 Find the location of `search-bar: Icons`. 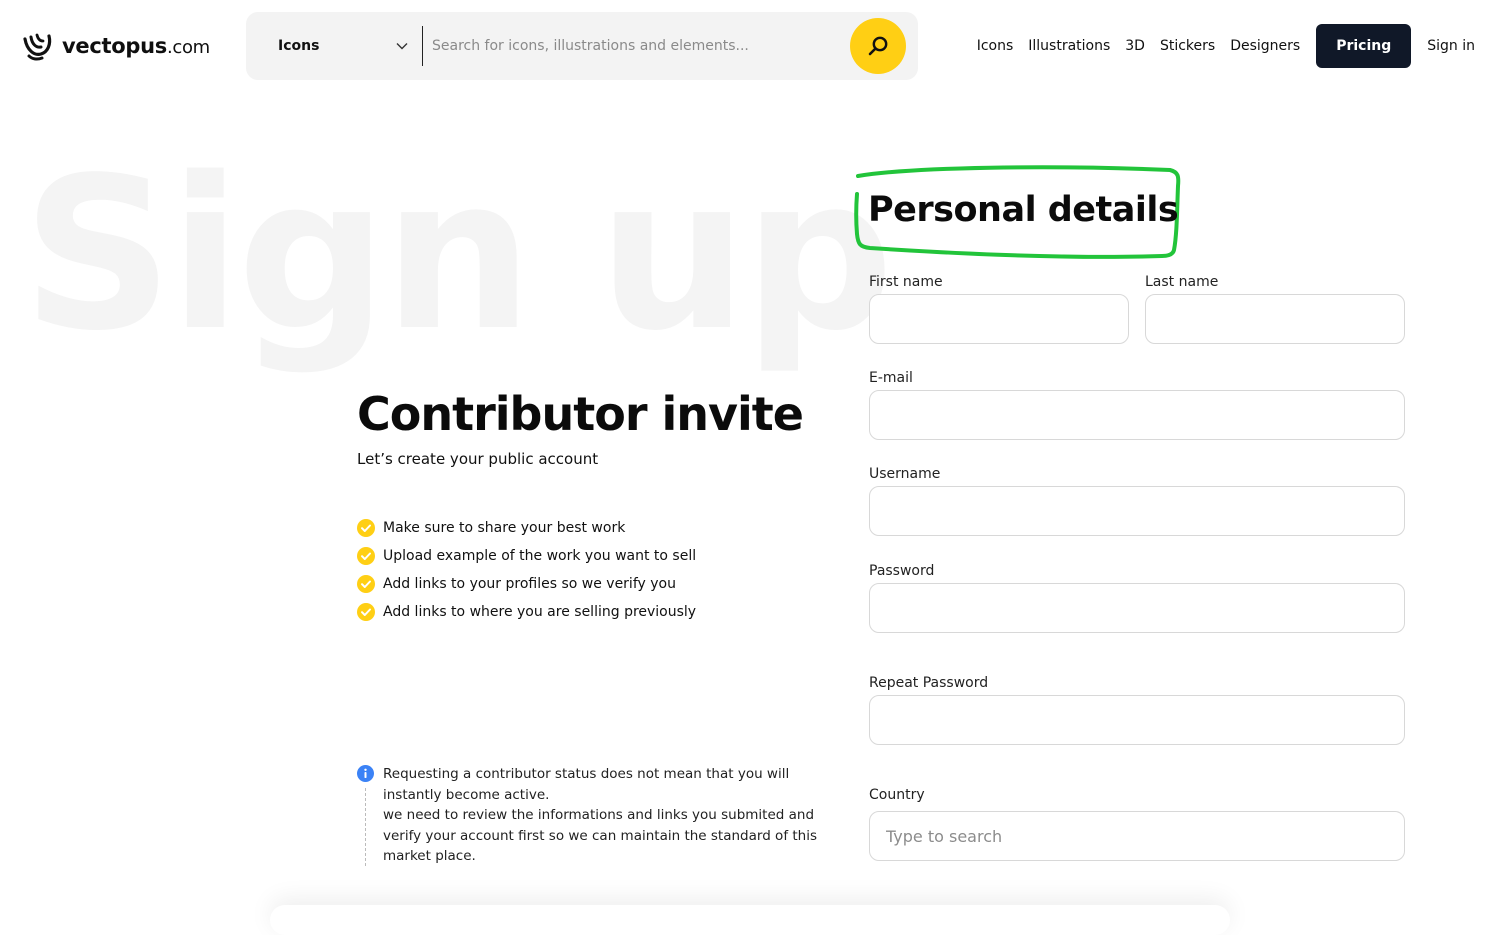

search-bar: Icons is located at coordinates (582, 46).